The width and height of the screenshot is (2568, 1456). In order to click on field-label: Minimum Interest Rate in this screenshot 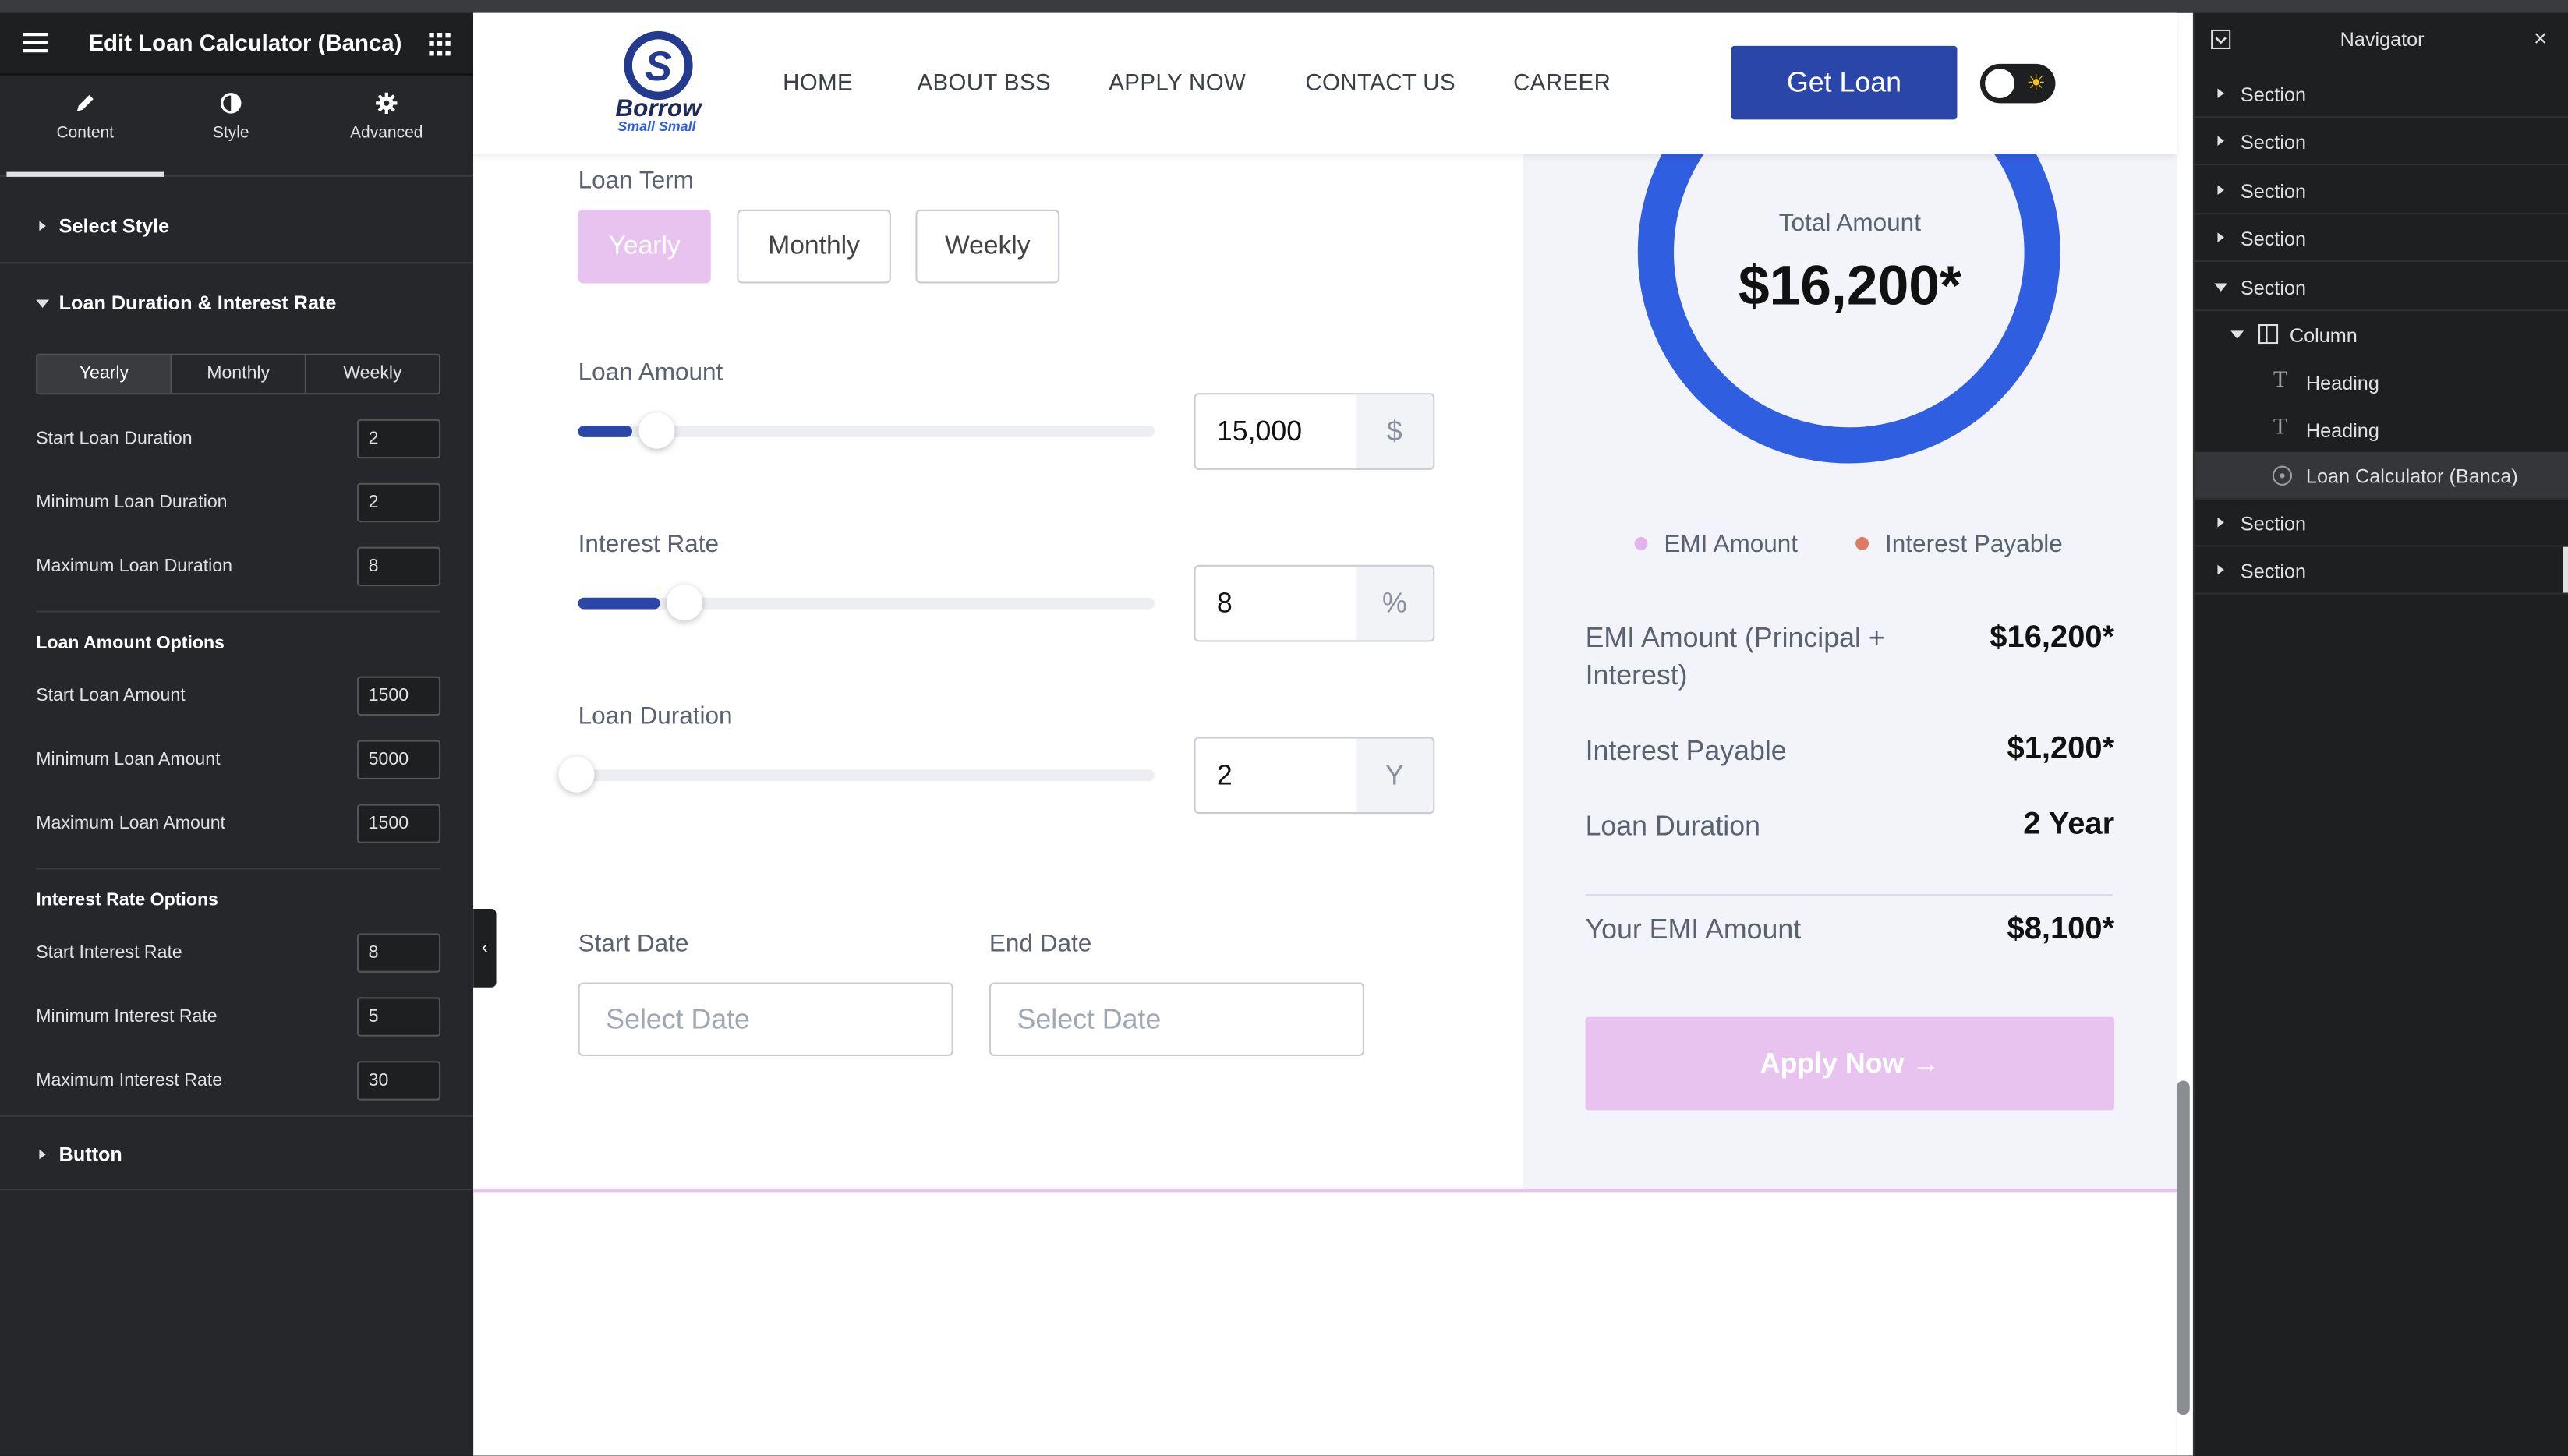, I will do `click(127, 1016)`.